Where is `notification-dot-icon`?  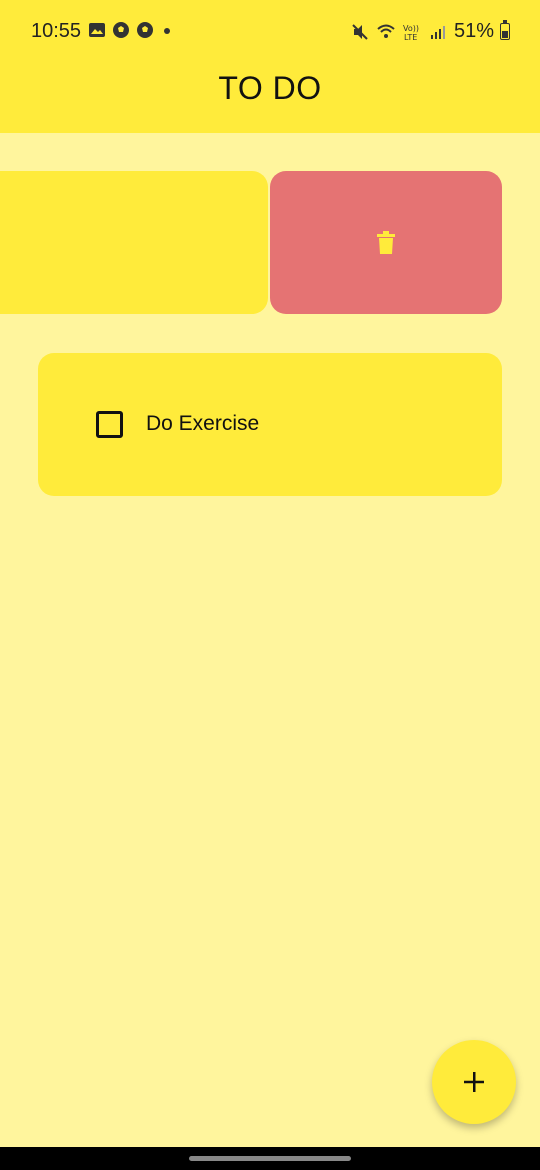 notification-dot-icon is located at coordinates (167, 31).